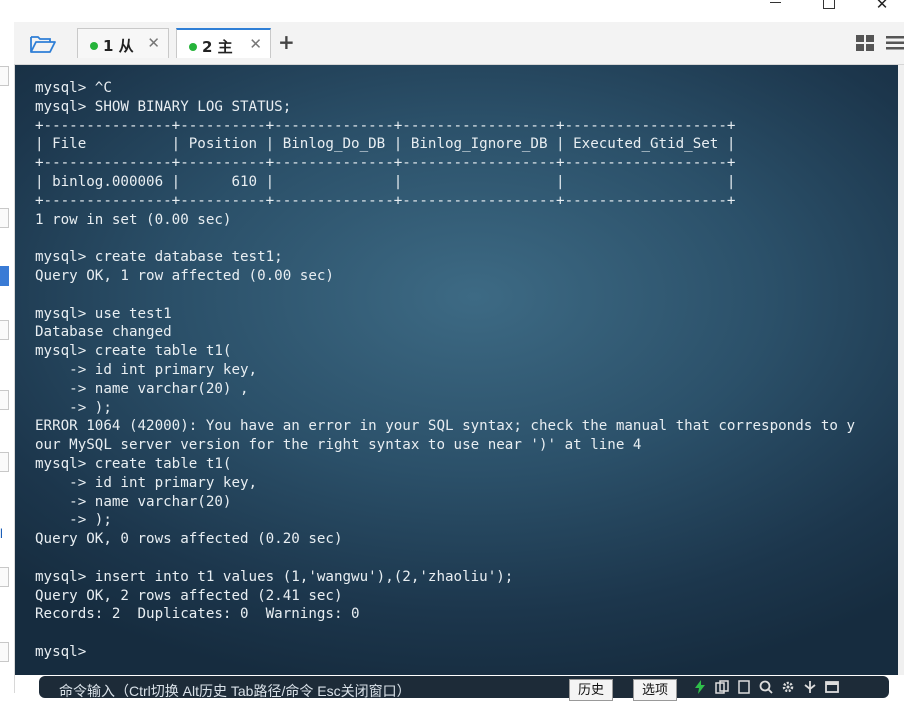 Image resolution: width=904 pixels, height=701 pixels. I want to click on folder-open-icon, so click(43, 44).